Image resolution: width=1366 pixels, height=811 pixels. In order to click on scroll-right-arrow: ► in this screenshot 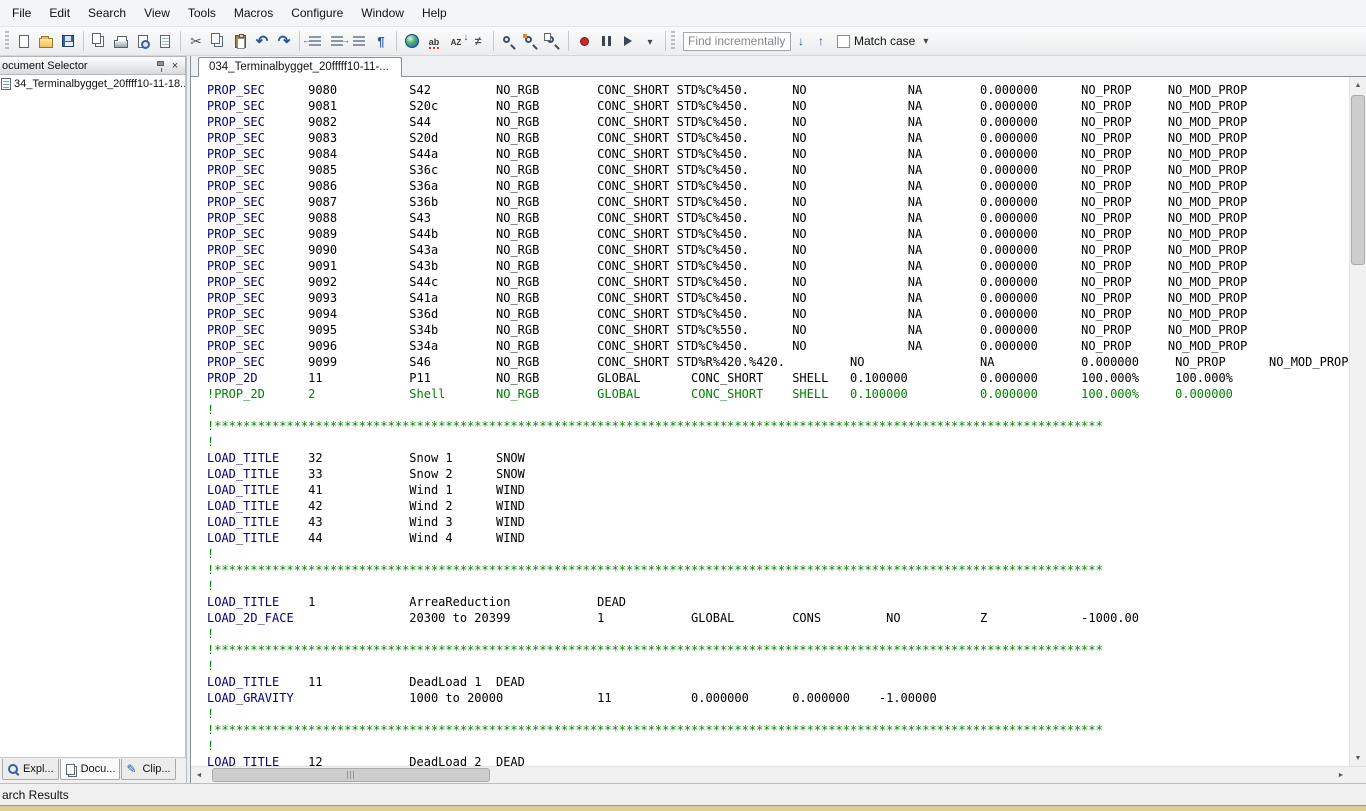, I will do `click(1341, 775)`.